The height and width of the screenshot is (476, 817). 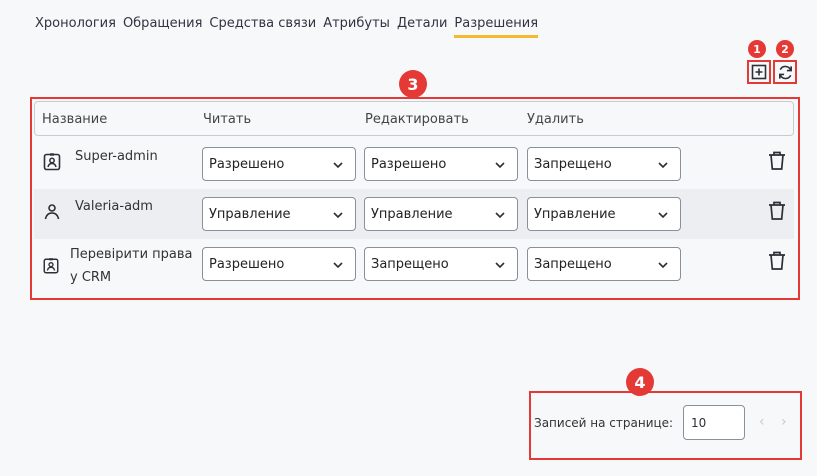 I want to click on page-size-value: 10, so click(x=699, y=423).